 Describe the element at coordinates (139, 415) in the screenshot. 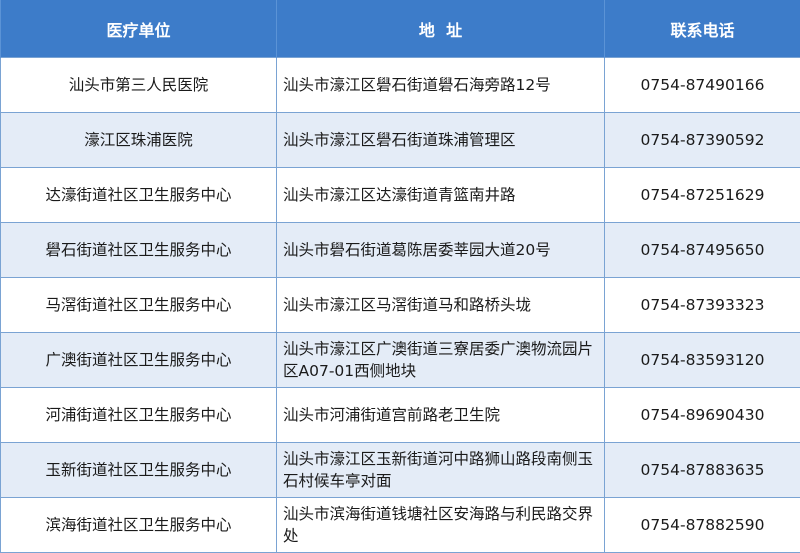

I see `unit-cell: 河浦街道社区卫生服务中心` at that location.